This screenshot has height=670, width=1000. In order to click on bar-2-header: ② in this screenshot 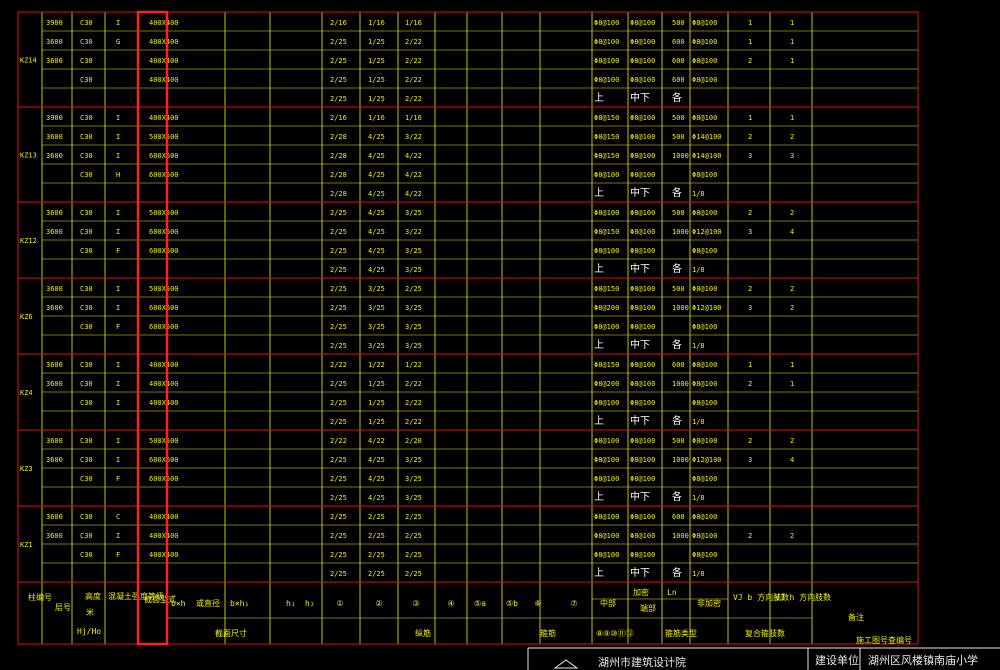, I will do `click(378, 603)`.